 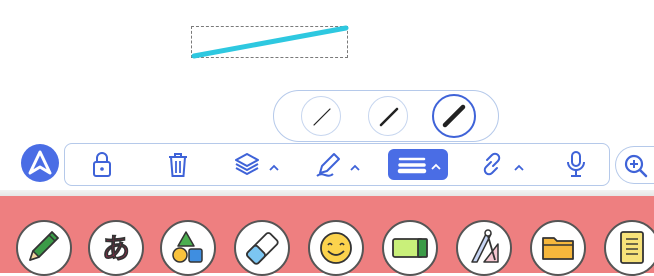 I want to click on link-button, so click(x=505, y=164).